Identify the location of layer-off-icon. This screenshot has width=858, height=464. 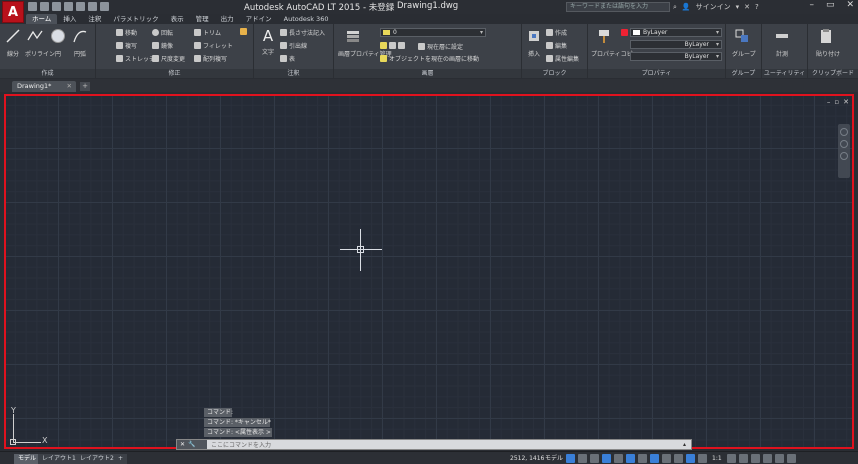
(383, 45).